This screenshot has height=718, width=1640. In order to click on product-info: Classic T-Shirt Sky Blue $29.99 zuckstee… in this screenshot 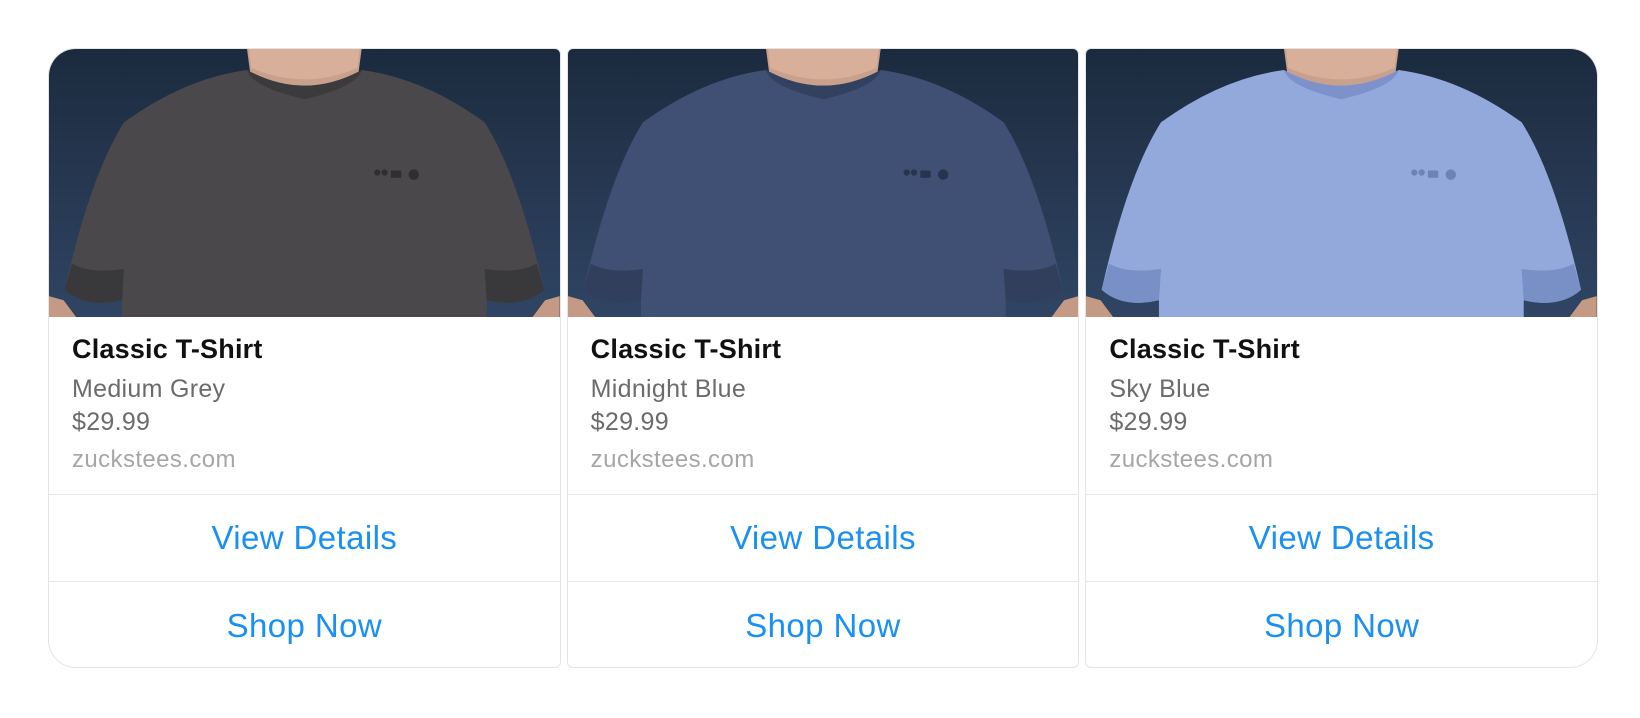, I will do `click(1342, 406)`.